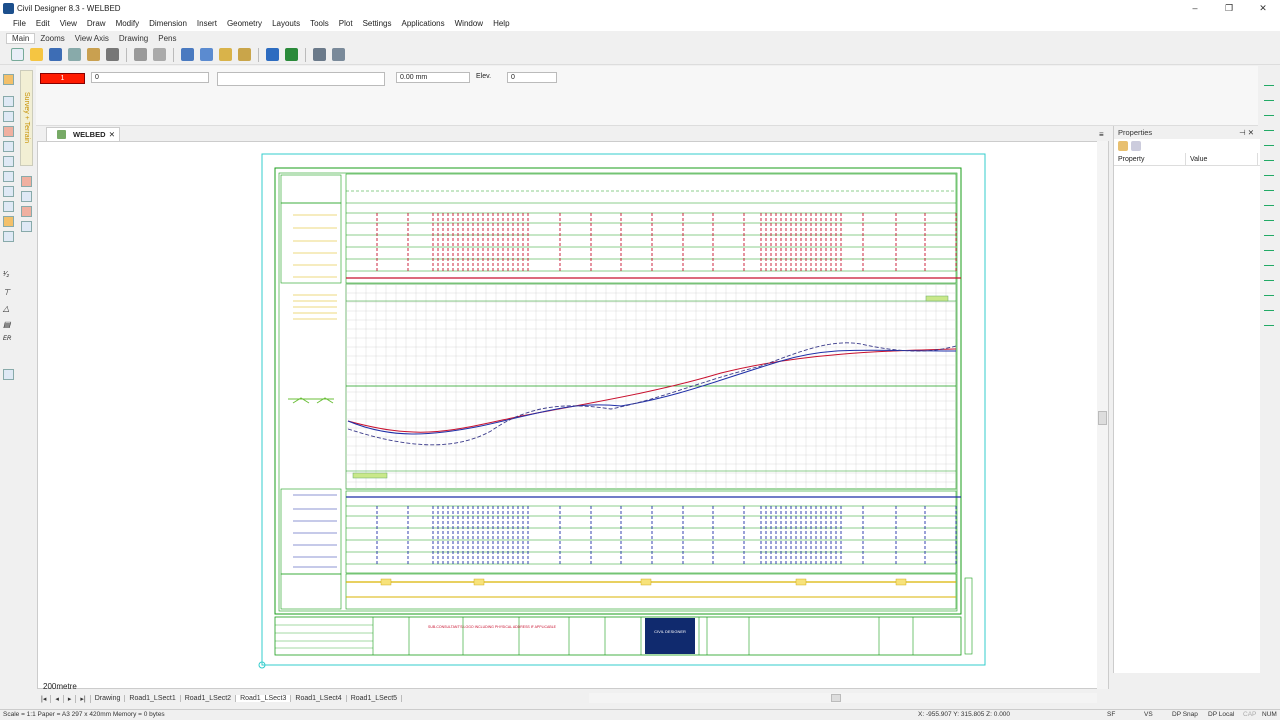 The height and width of the screenshot is (720, 1280). I want to click on maximize-icon: ❐, so click(1229, 8).